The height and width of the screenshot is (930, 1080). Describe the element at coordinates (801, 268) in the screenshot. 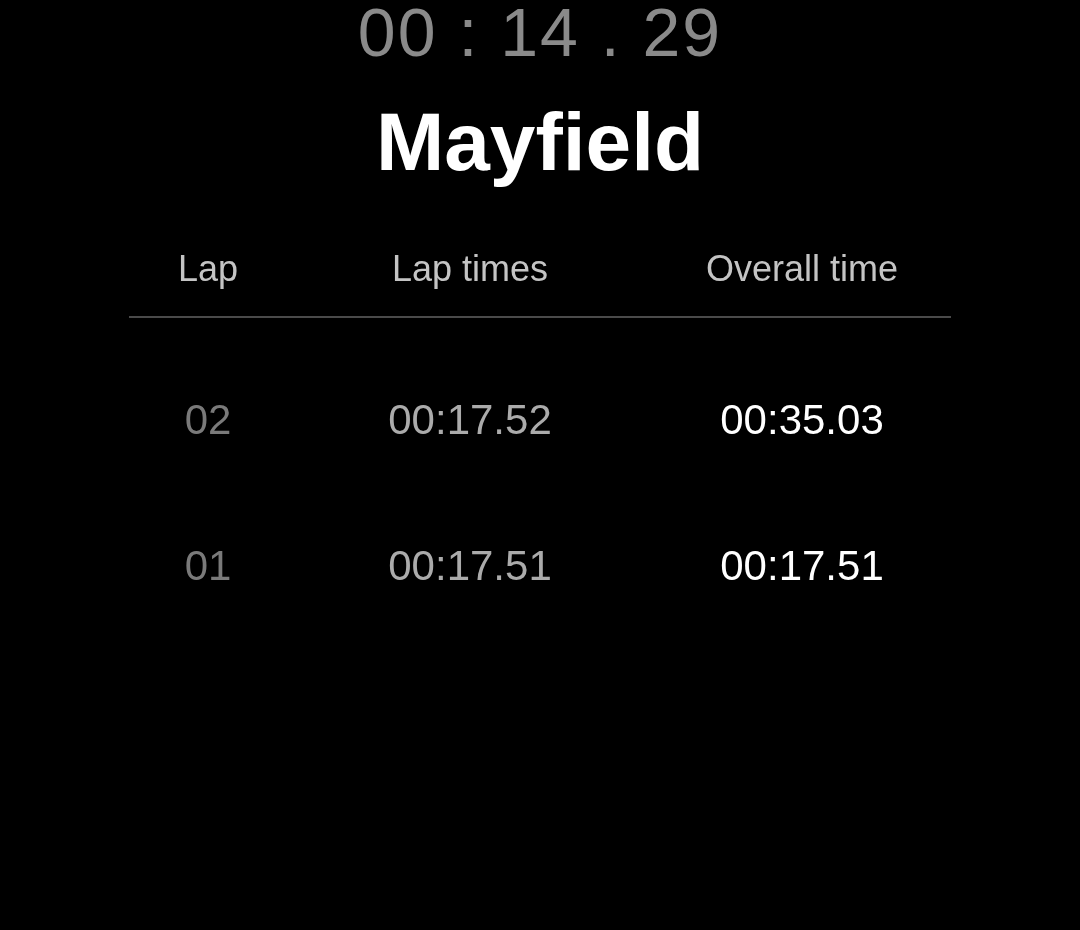

I see `column-header: Overall time` at that location.